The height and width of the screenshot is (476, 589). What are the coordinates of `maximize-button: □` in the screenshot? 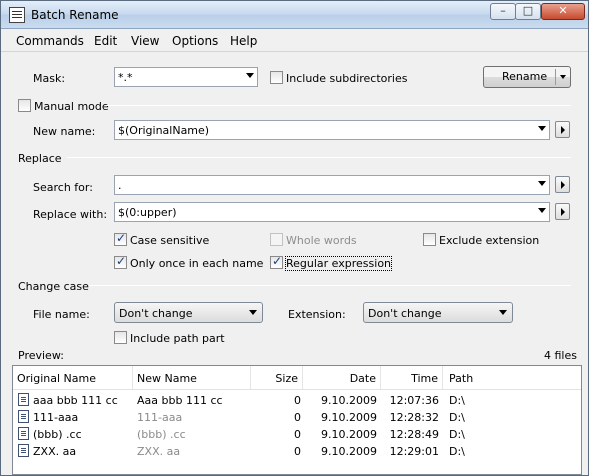 It's located at (528, 11).